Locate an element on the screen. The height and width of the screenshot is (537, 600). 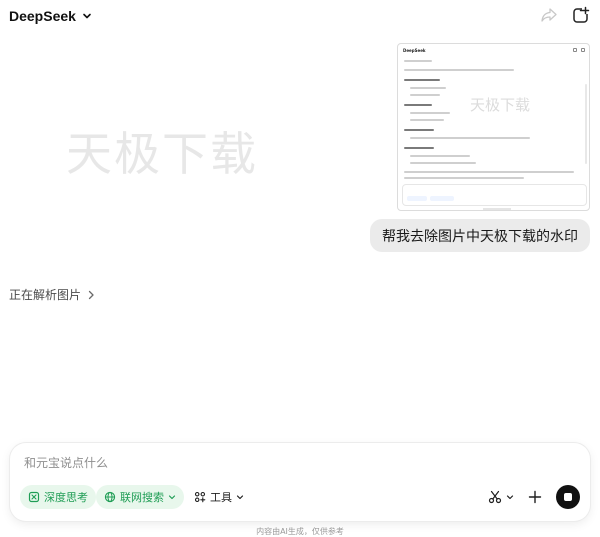
tools-icon is located at coordinates (200, 497).